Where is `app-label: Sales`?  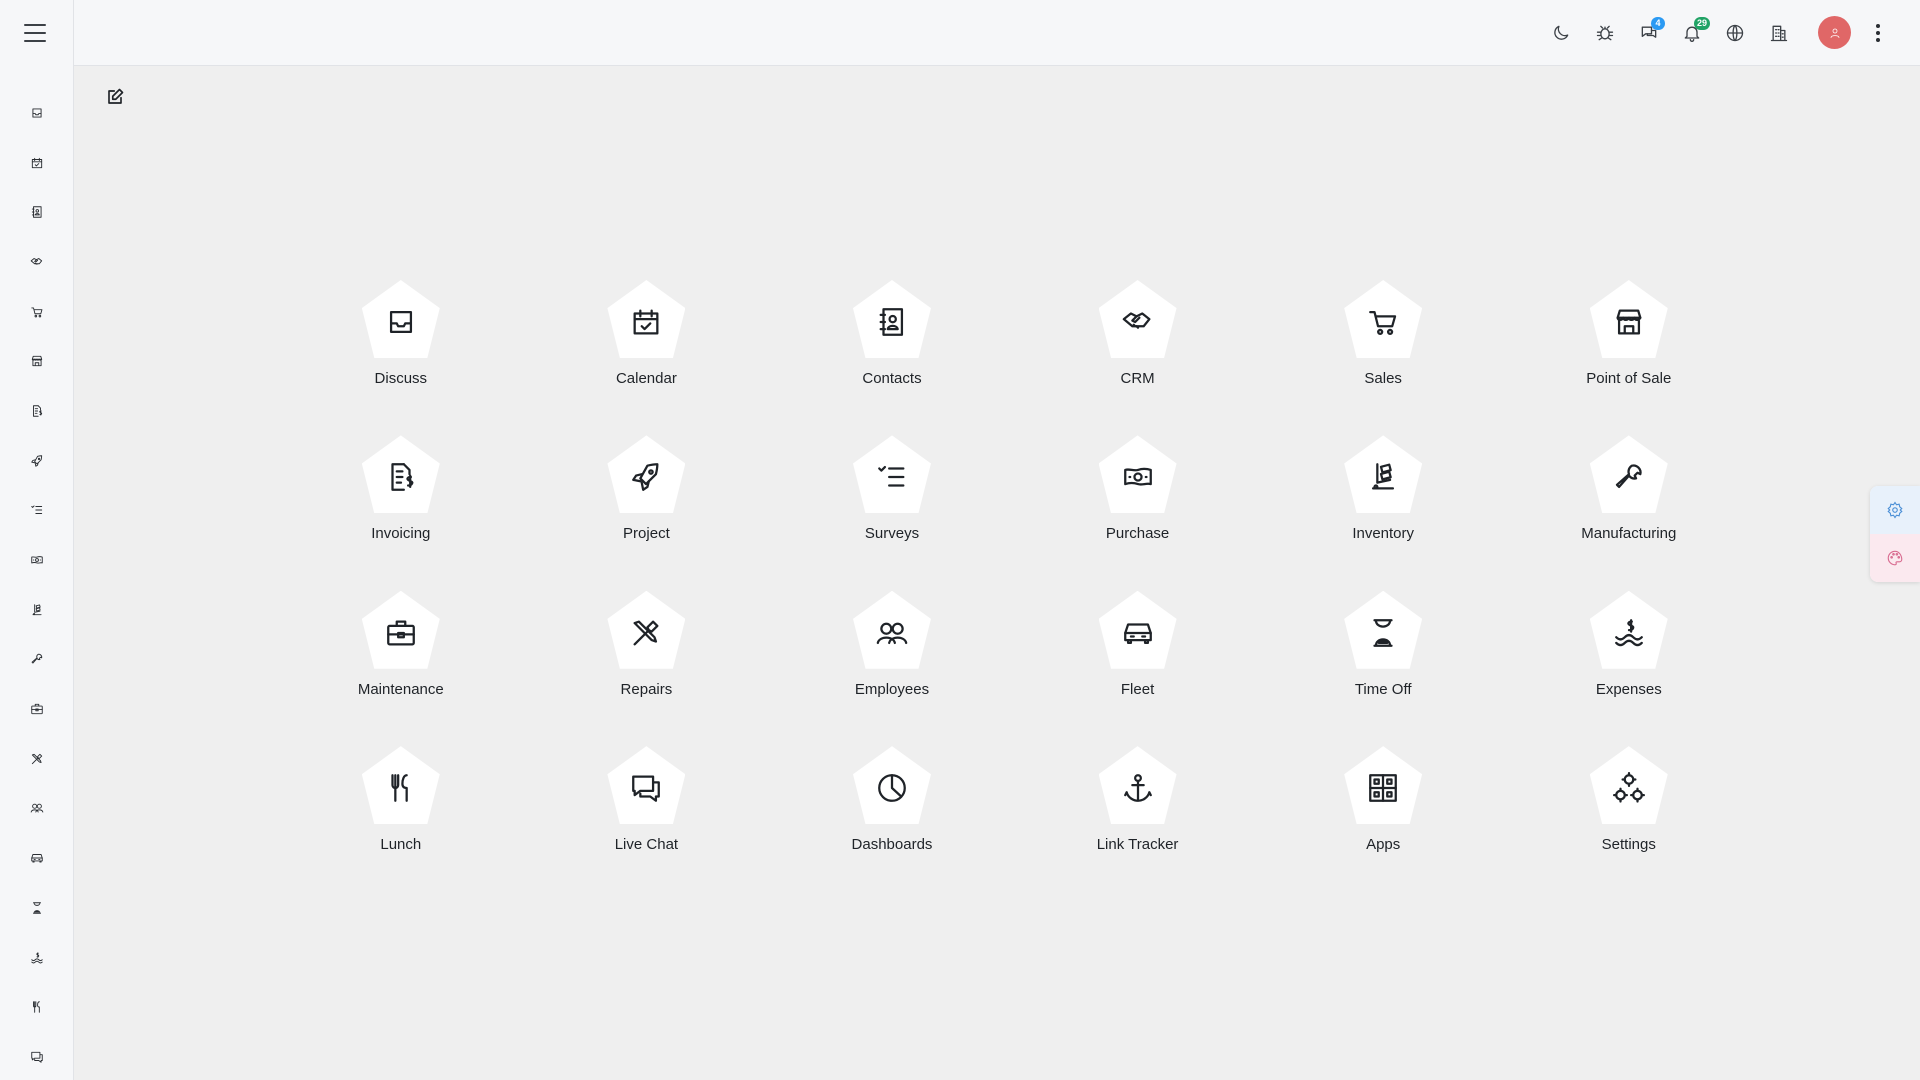 app-label: Sales is located at coordinates (1383, 378).